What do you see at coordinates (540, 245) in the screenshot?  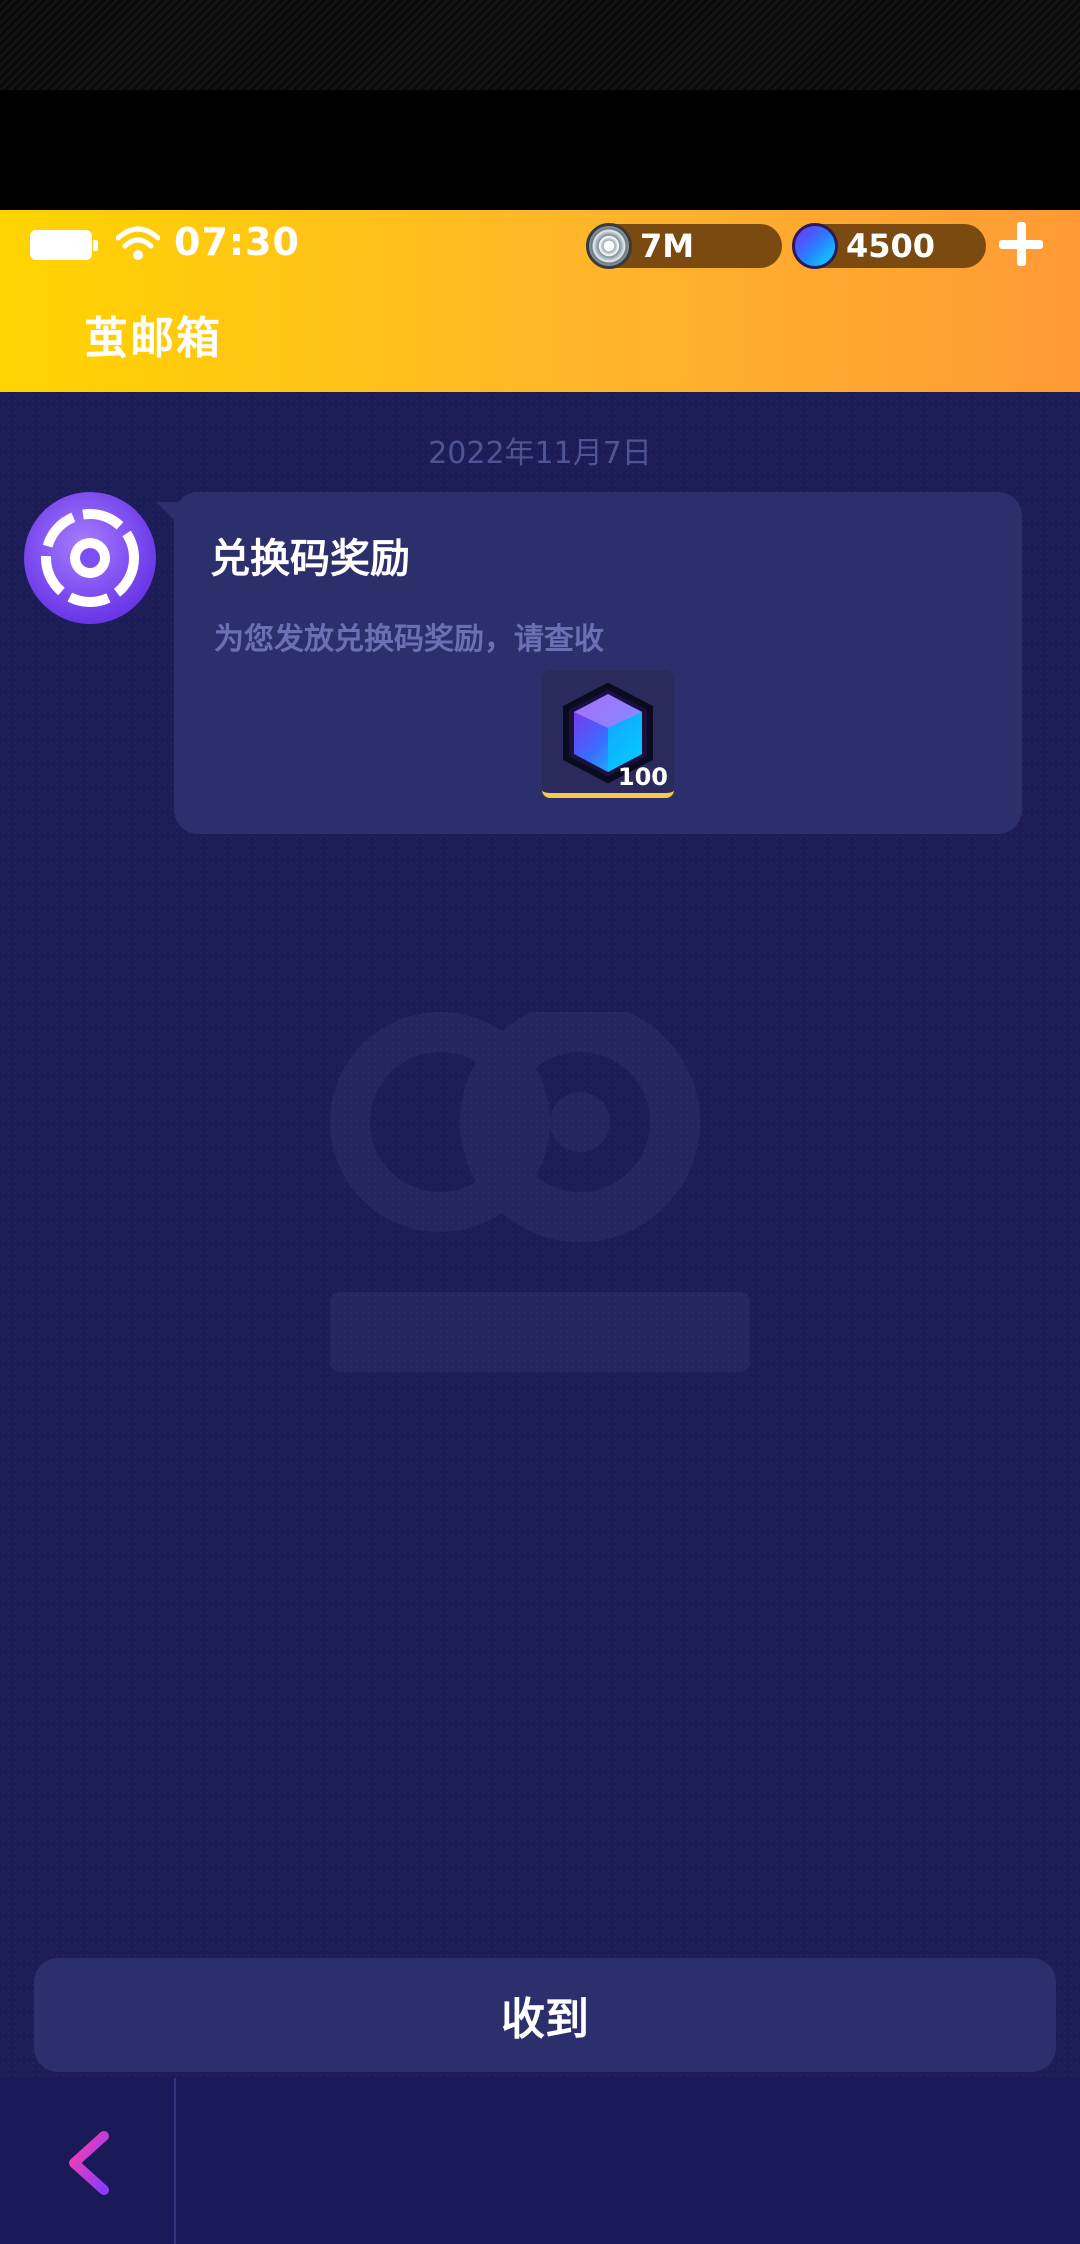 I see `status-bar: 07:30 7M 4500` at bounding box center [540, 245].